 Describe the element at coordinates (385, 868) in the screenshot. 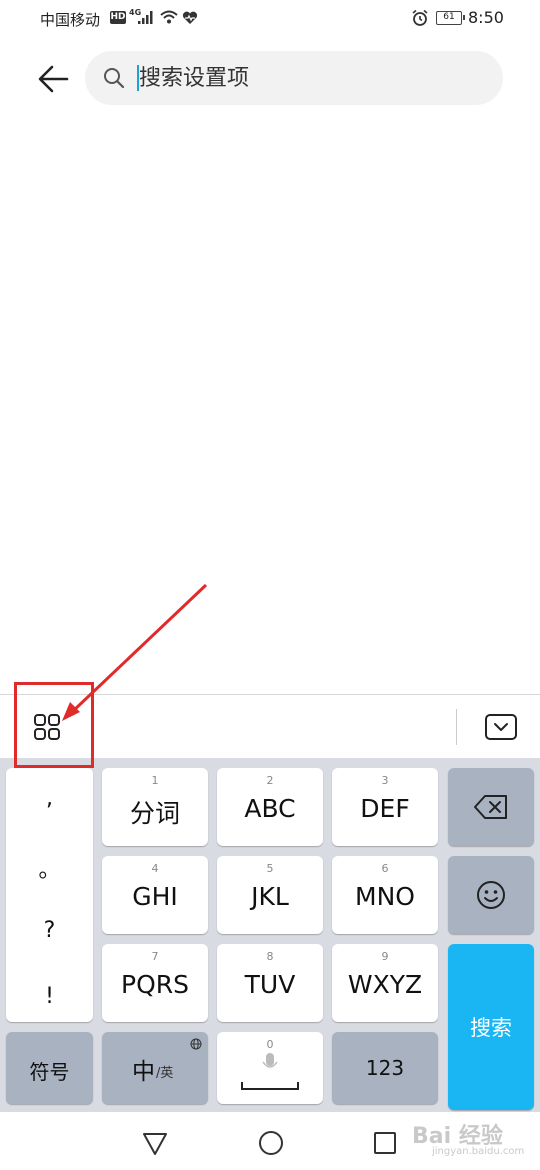

I see `key-number: 6` at that location.